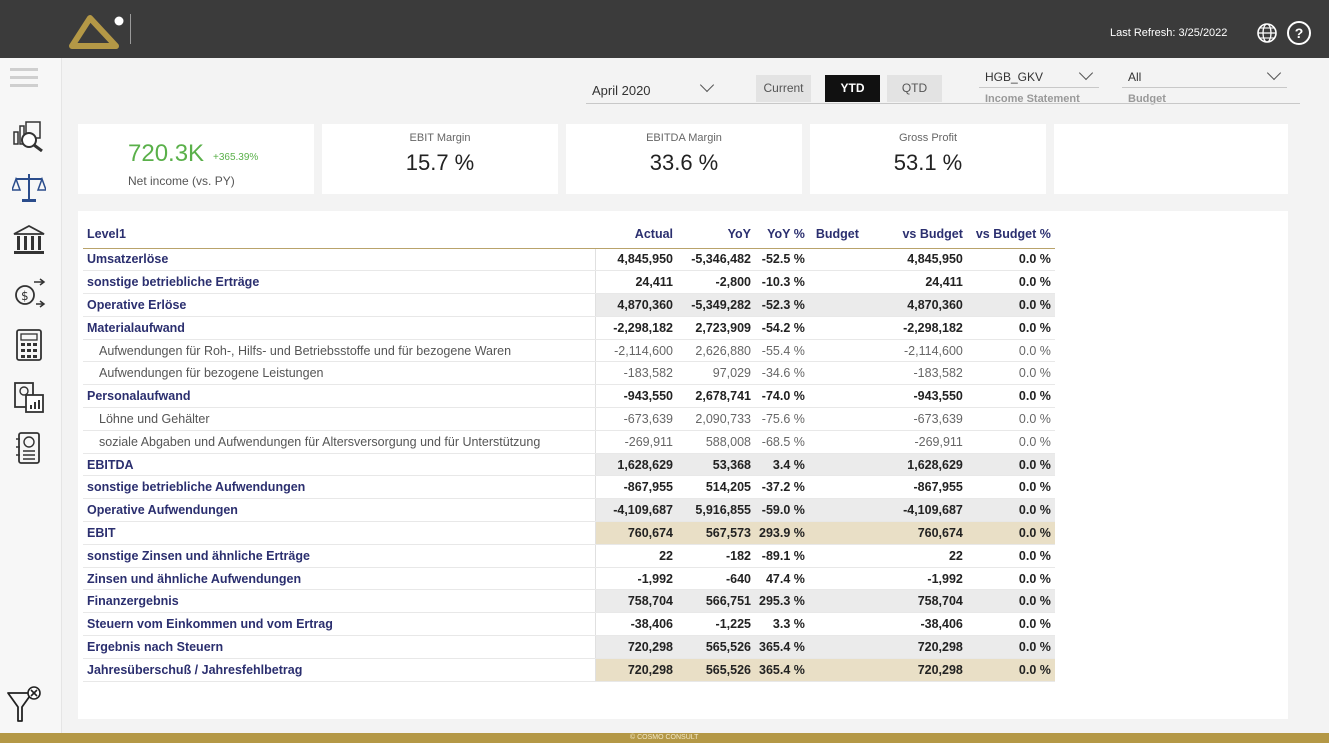  What do you see at coordinates (339, 670) in the screenshot?
I see `row-label: Jahresüberschuß / Jahresfehlbetrag` at bounding box center [339, 670].